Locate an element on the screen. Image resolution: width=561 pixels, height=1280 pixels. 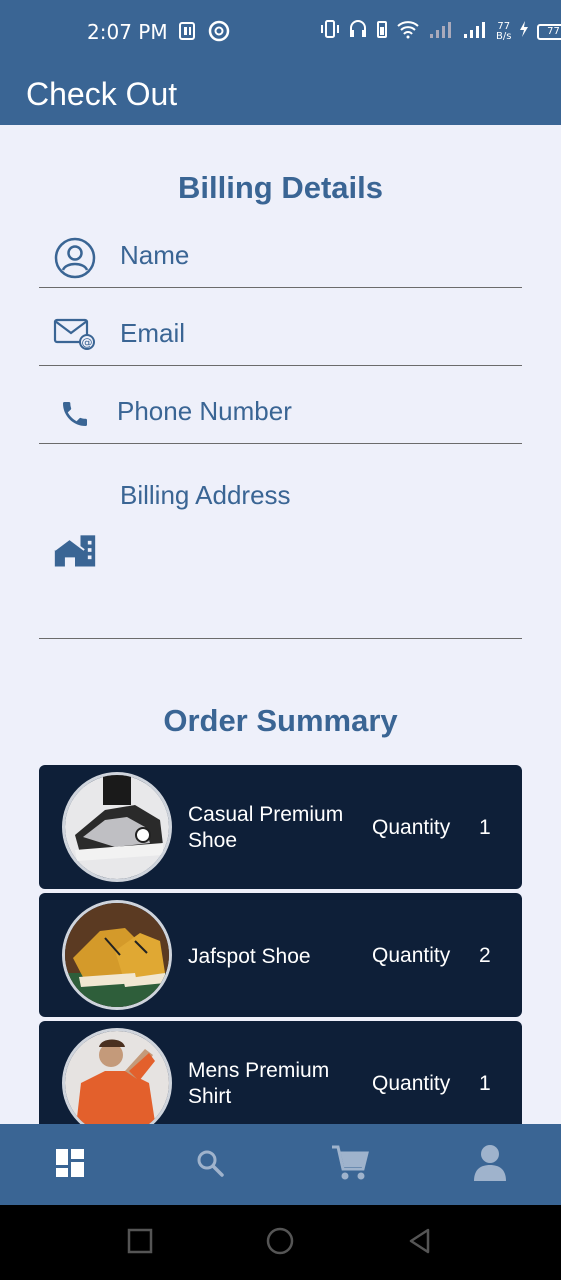
triangle-back-icon is located at coordinates (420, 1243).